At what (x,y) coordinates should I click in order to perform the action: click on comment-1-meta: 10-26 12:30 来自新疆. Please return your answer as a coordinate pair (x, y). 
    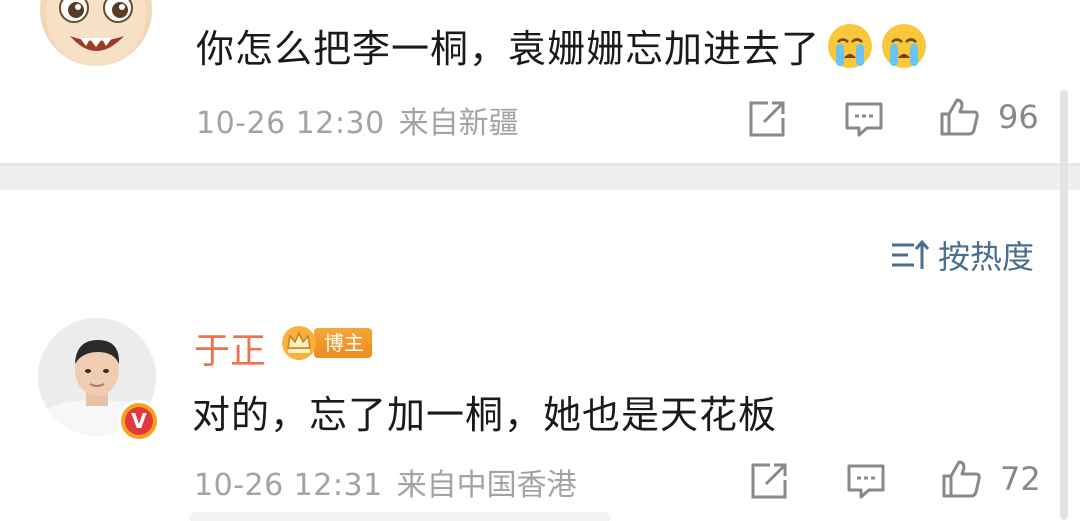
    Looking at the image, I should click on (357, 120).